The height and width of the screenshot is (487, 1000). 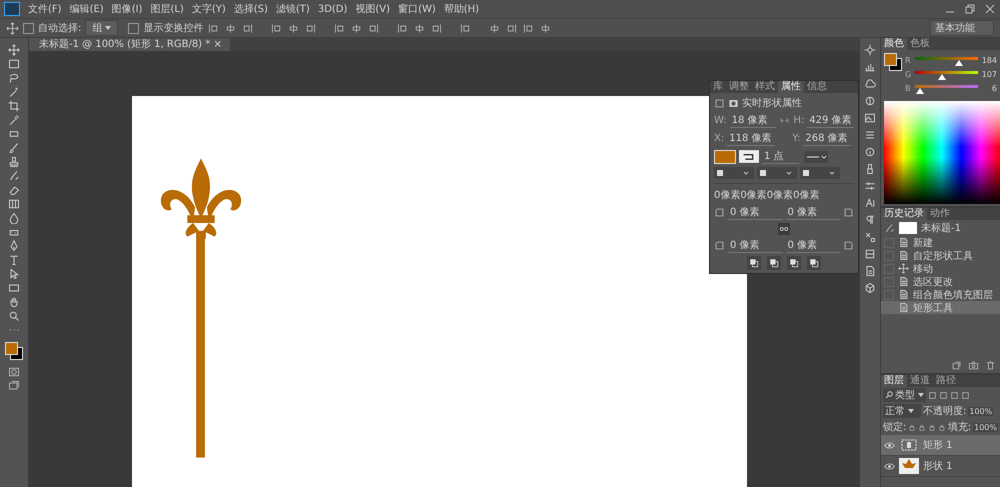 What do you see at coordinates (870, 271) in the screenshot?
I see `document-icon` at bounding box center [870, 271].